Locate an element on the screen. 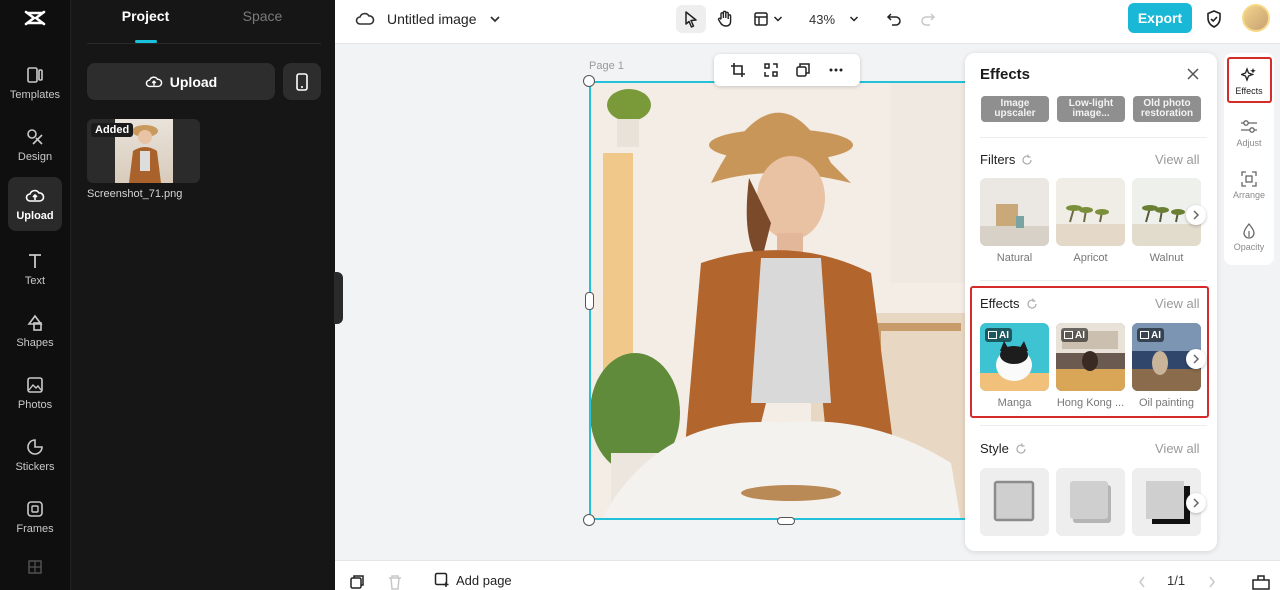 The image size is (1280, 590). select-tool-button is located at coordinates (691, 19).